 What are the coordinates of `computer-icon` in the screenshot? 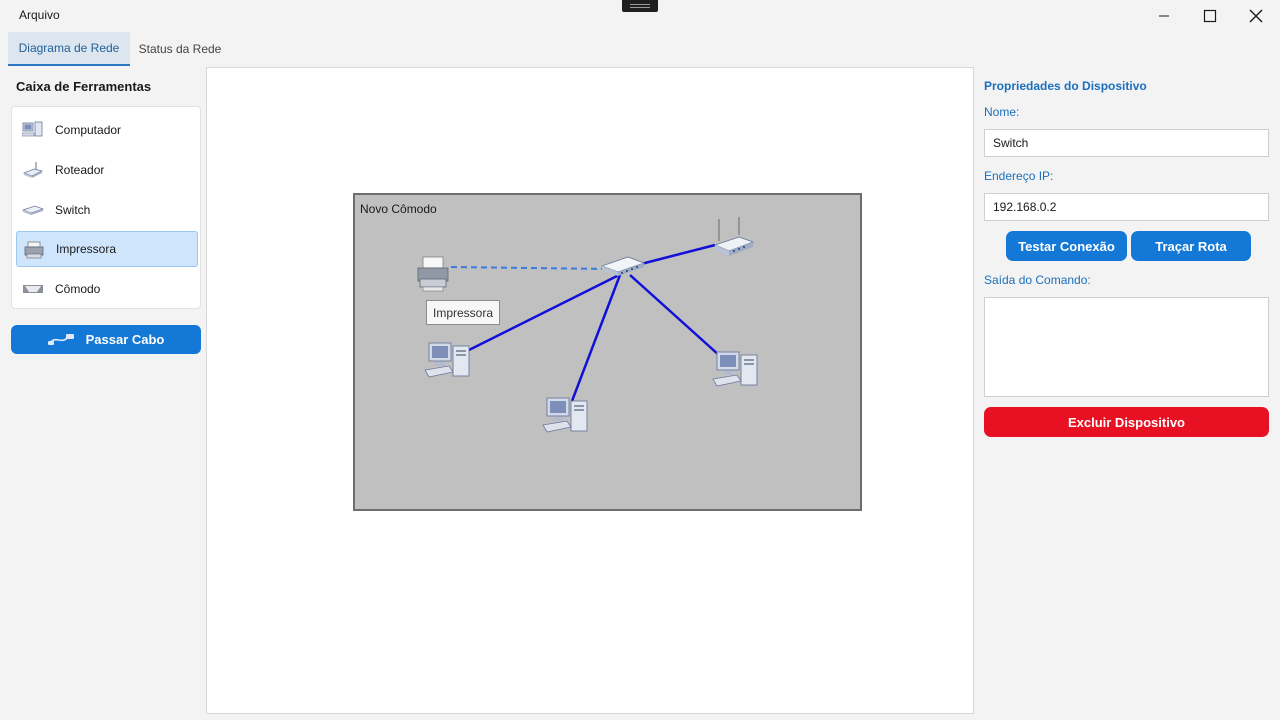 It's located at (32, 129).